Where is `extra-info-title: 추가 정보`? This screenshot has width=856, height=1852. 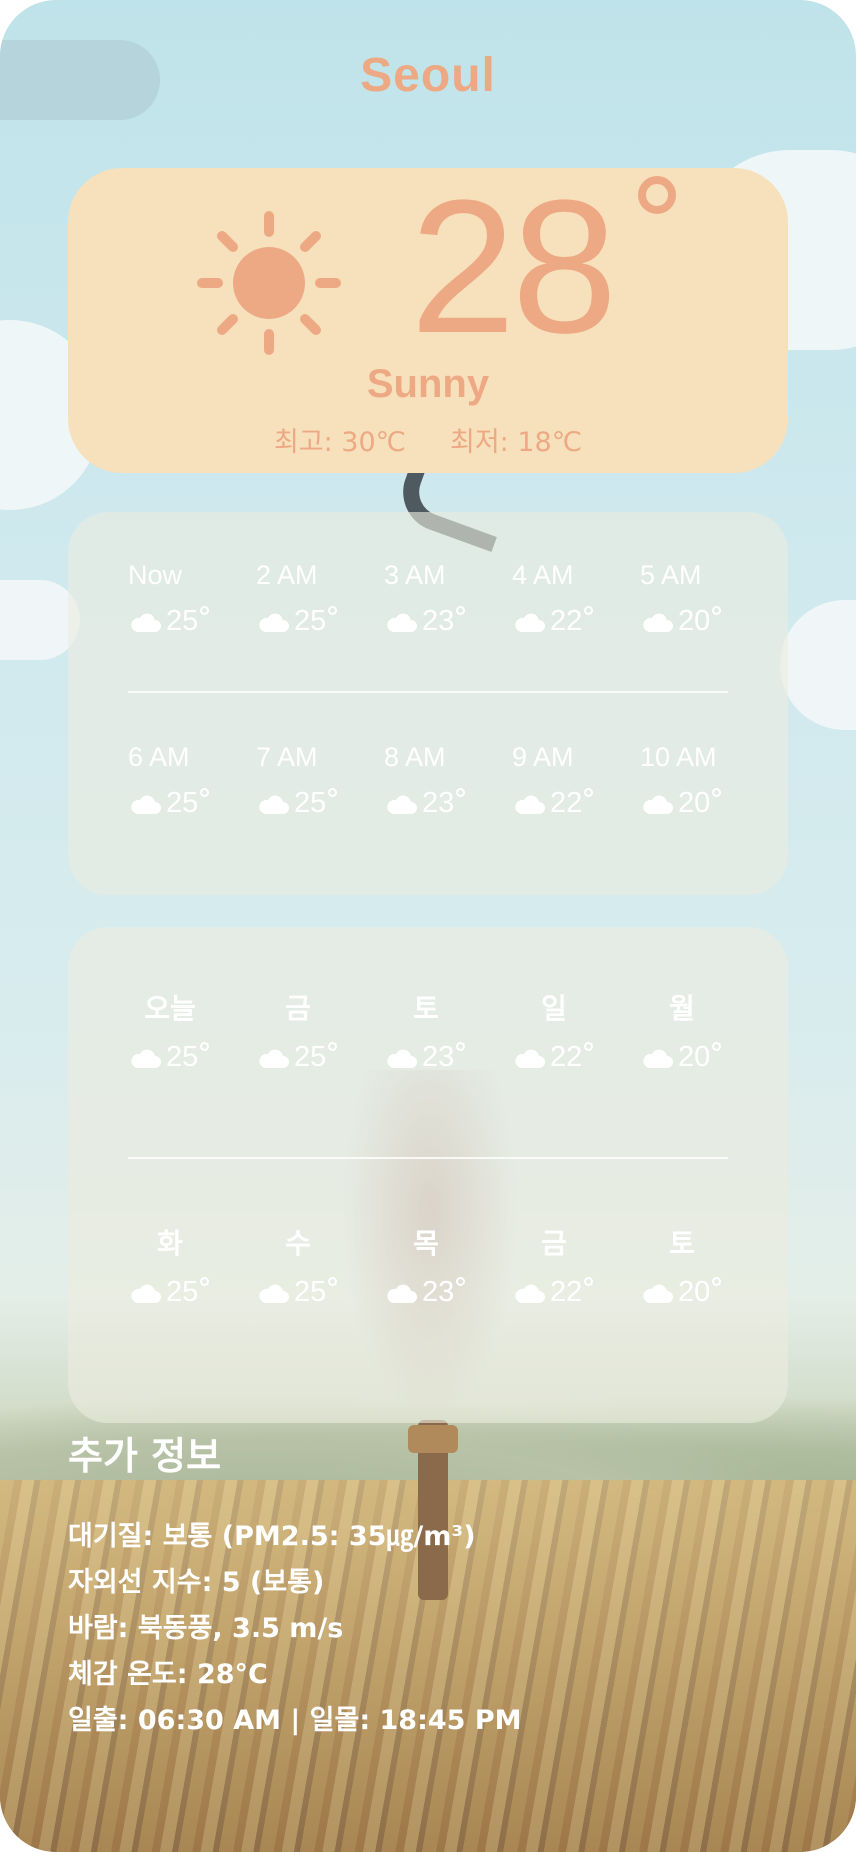 extra-info-title: 추가 정보 is located at coordinates (145, 1456).